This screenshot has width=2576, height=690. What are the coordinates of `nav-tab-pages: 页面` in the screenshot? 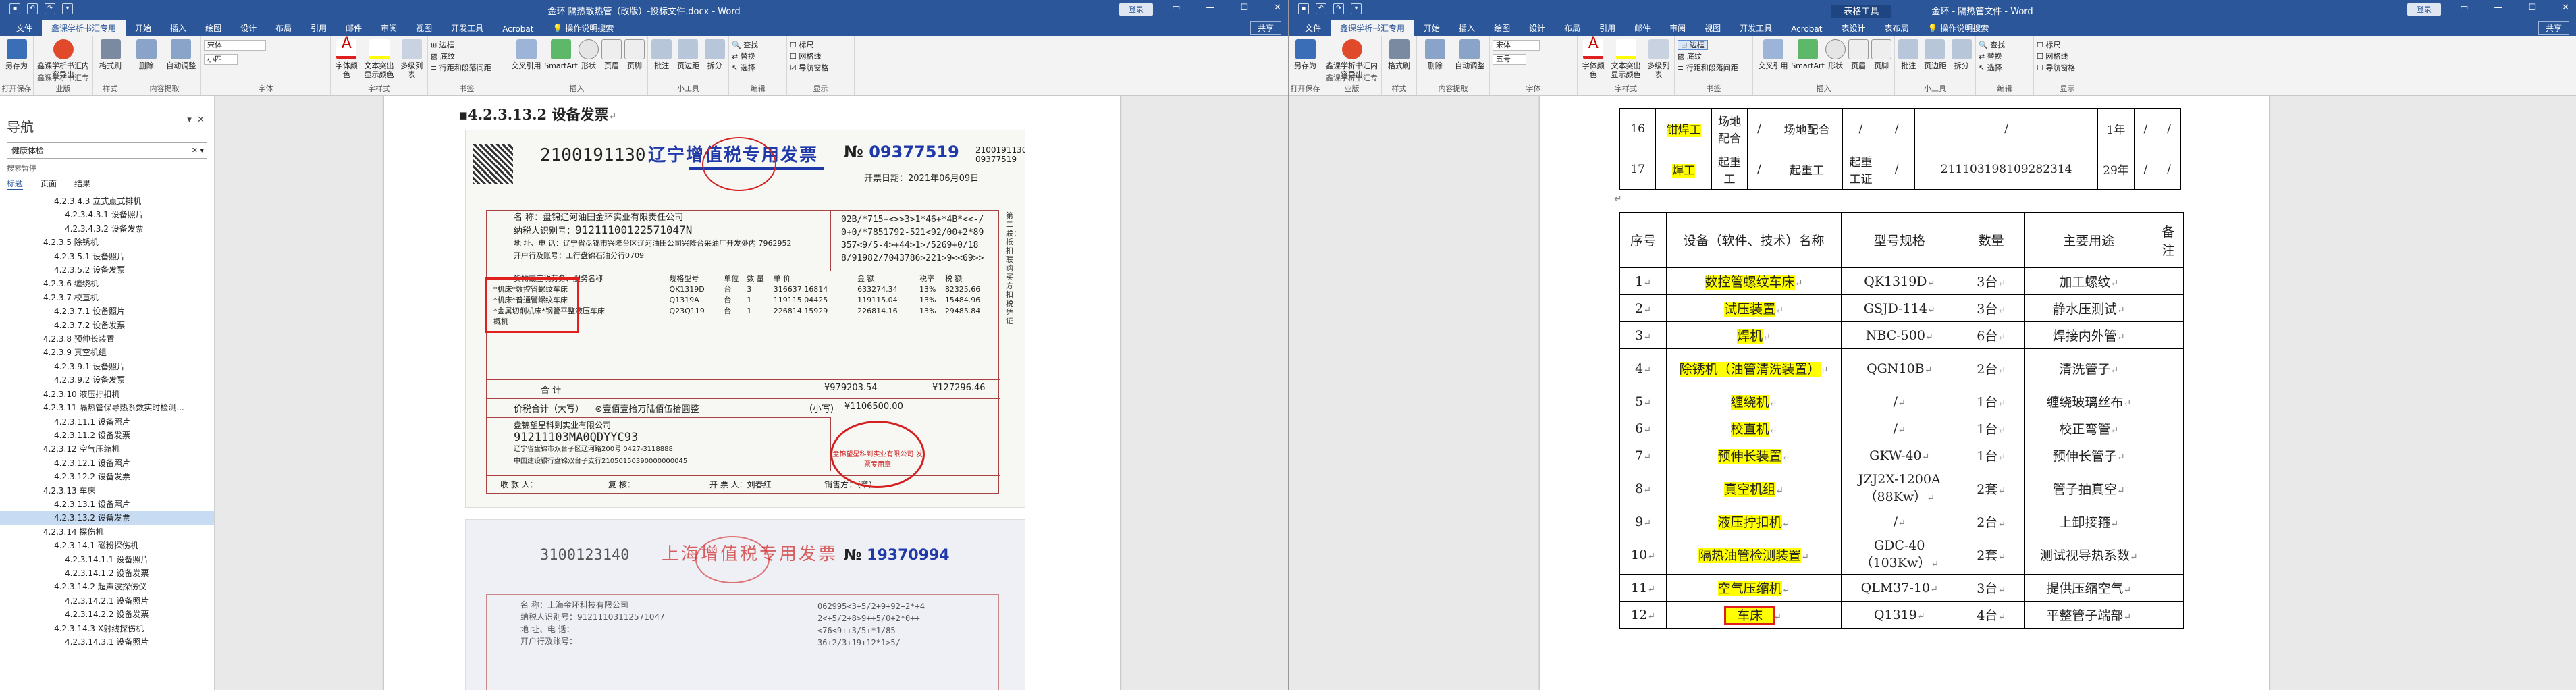 It's located at (49, 184).